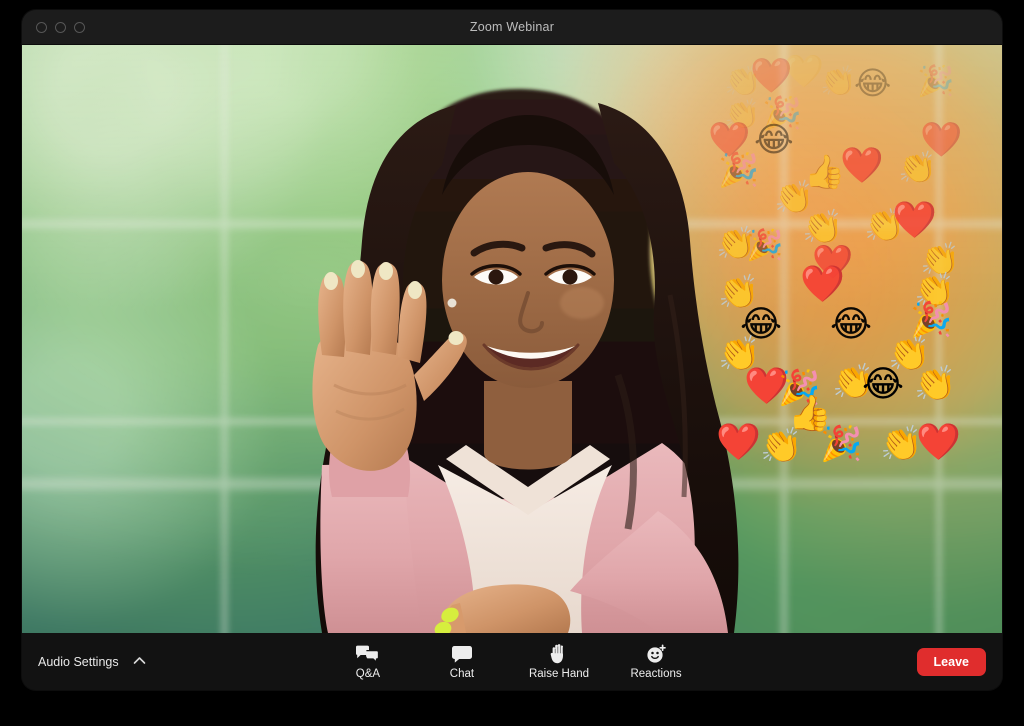  What do you see at coordinates (41, 27) in the screenshot?
I see `close-button` at bounding box center [41, 27].